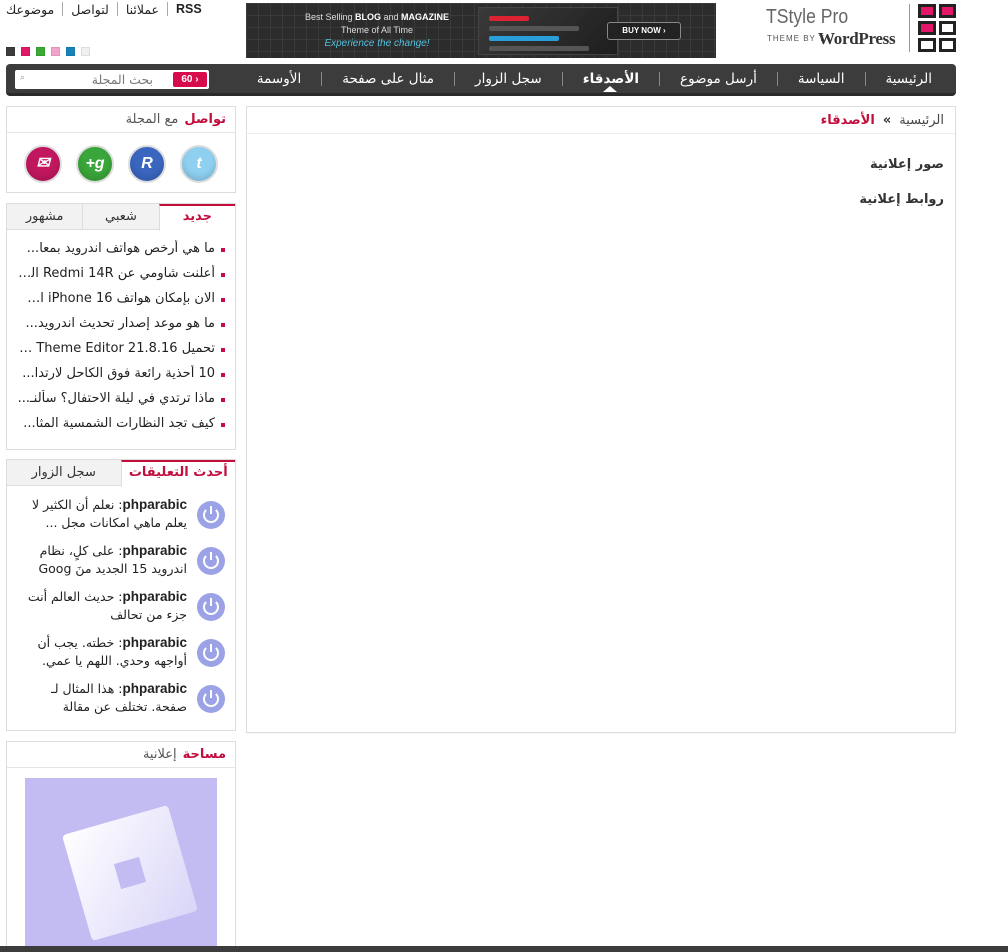 The width and height of the screenshot is (1008, 952). What do you see at coordinates (906, 164) in the screenshot?
I see `section-heading-ad-images: صور إعلانية` at bounding box center [906, 164].